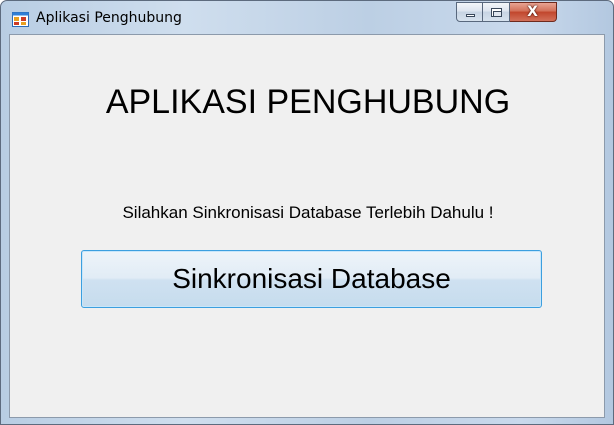 The width and height of the screenshot is (614, 425). I want to click on maximize-icon, so click(496, 12).